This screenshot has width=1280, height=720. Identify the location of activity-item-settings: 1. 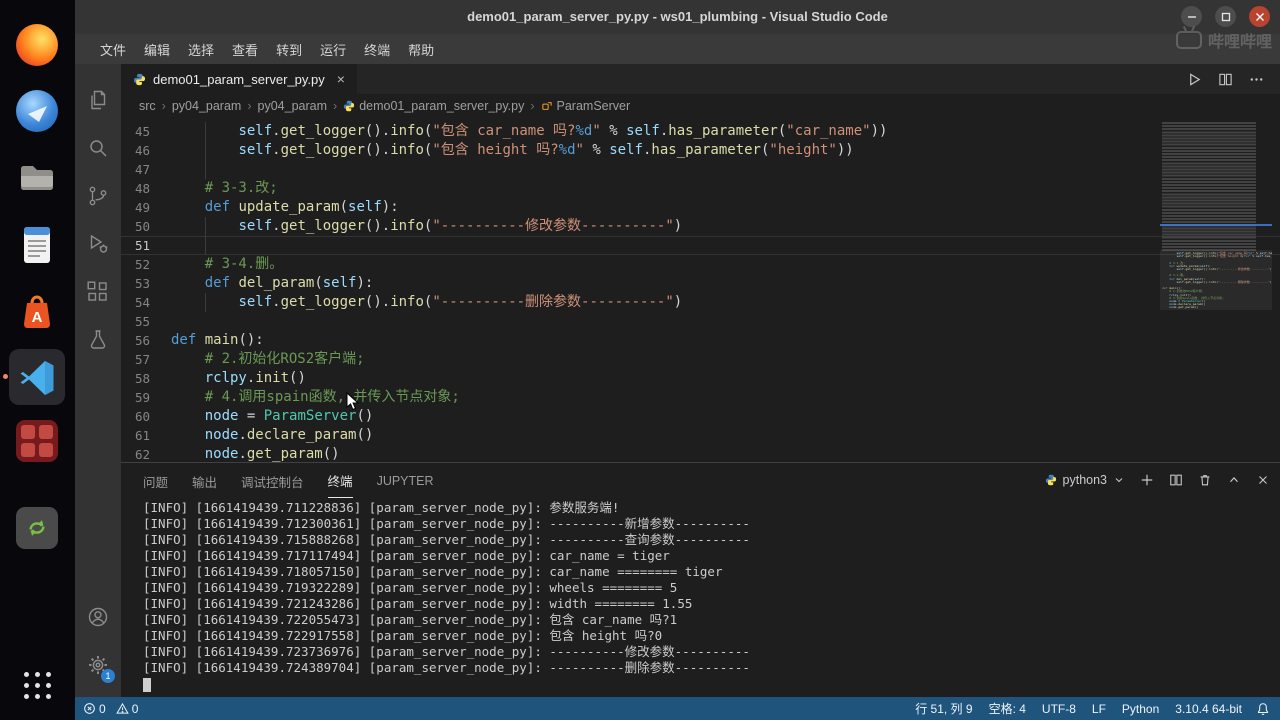
(98, 665).